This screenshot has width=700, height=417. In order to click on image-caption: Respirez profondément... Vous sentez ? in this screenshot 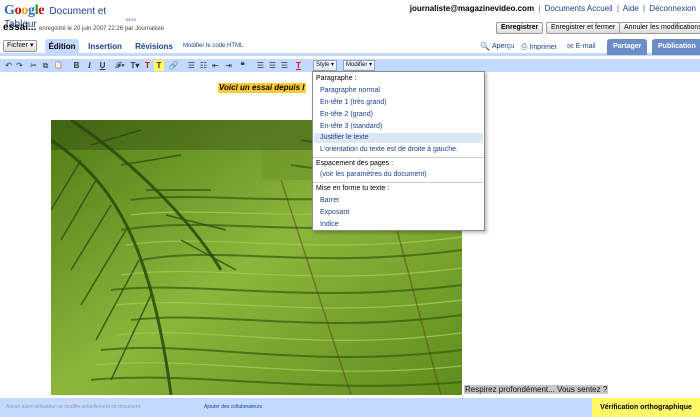, I will do `click(536, 389)`.